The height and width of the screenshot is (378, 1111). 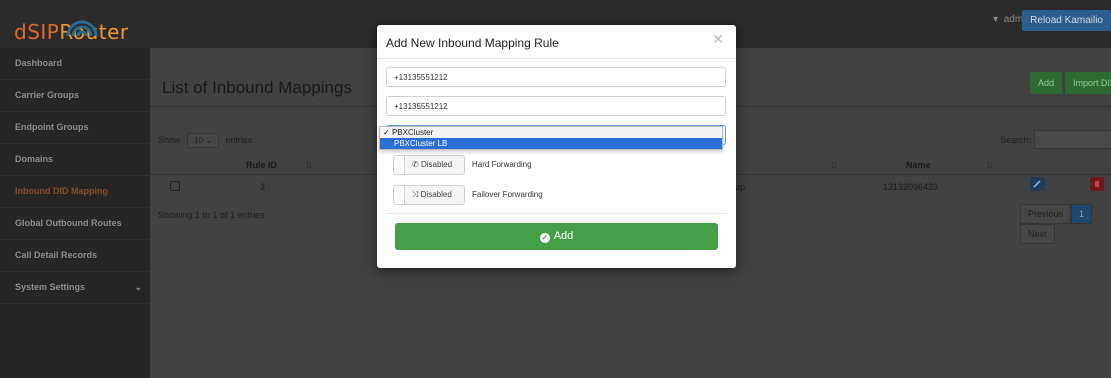 What do you see at coordinates (415, 194) in the screenshot?
I see `shuffle-icon: ⤨` at bounding box center [415, 194].